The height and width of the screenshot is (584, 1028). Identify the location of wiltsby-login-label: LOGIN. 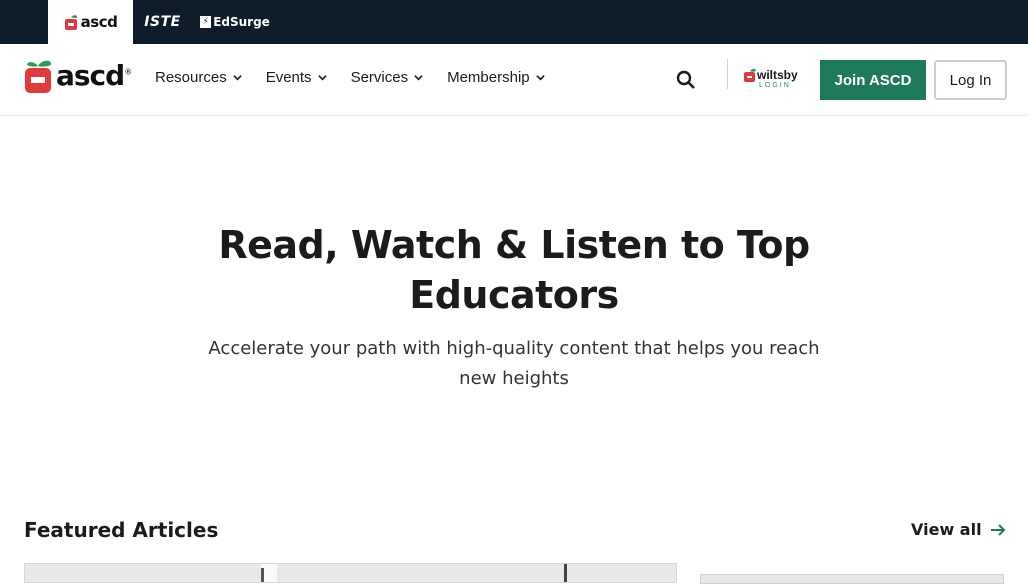
(775, 85).